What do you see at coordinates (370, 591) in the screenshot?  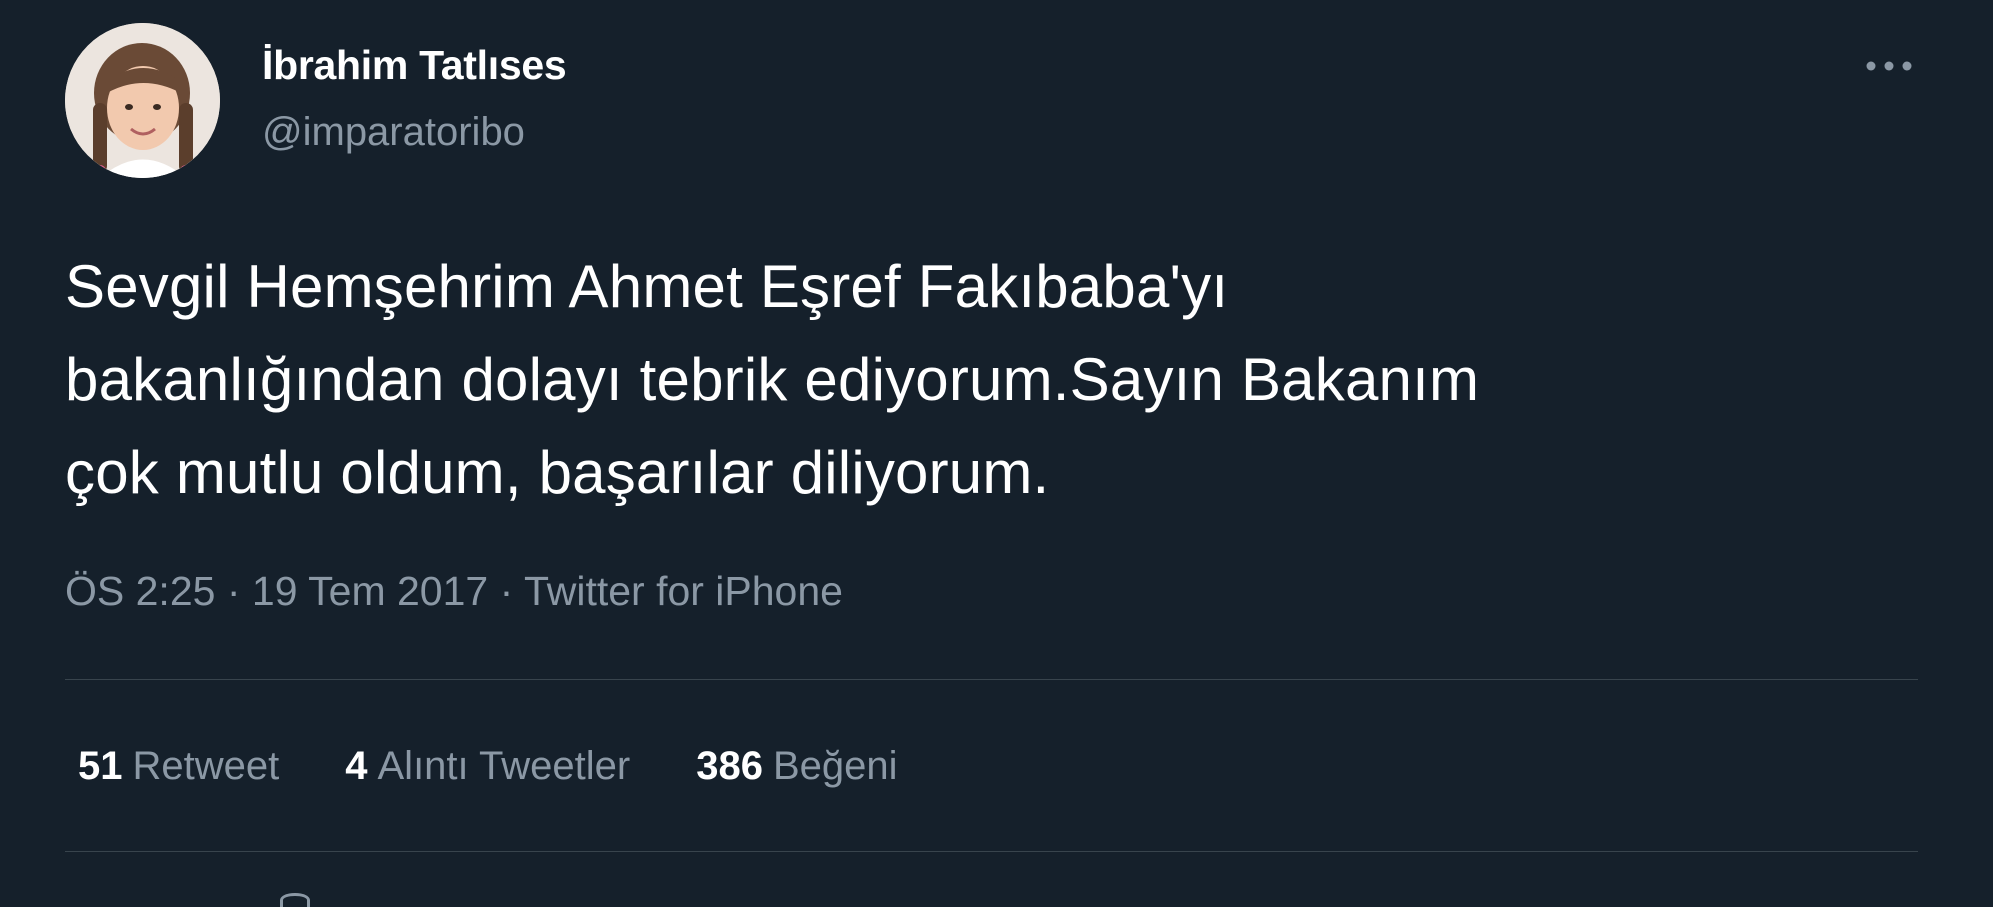 I see `tweet-date: 19 Tem 2017` at bounding box center [370, 591].